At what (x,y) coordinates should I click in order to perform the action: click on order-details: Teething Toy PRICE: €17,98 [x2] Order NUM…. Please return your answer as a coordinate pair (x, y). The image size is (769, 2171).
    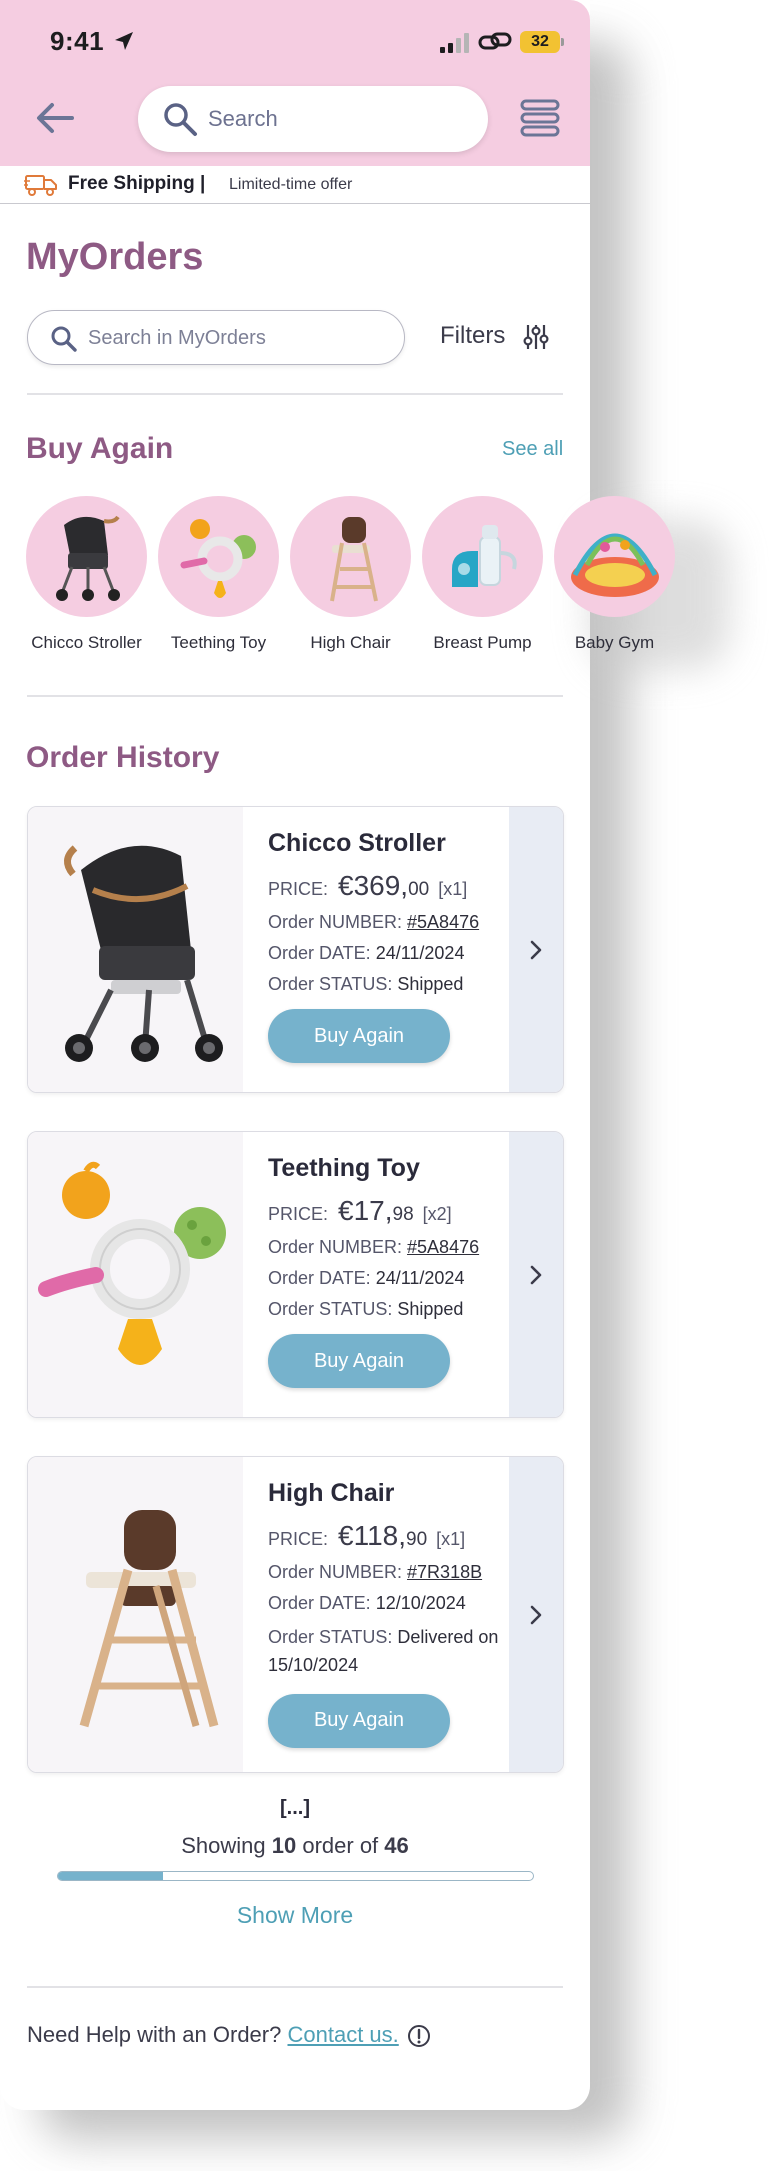
    Looking at the image, I should click on (393, 1260).